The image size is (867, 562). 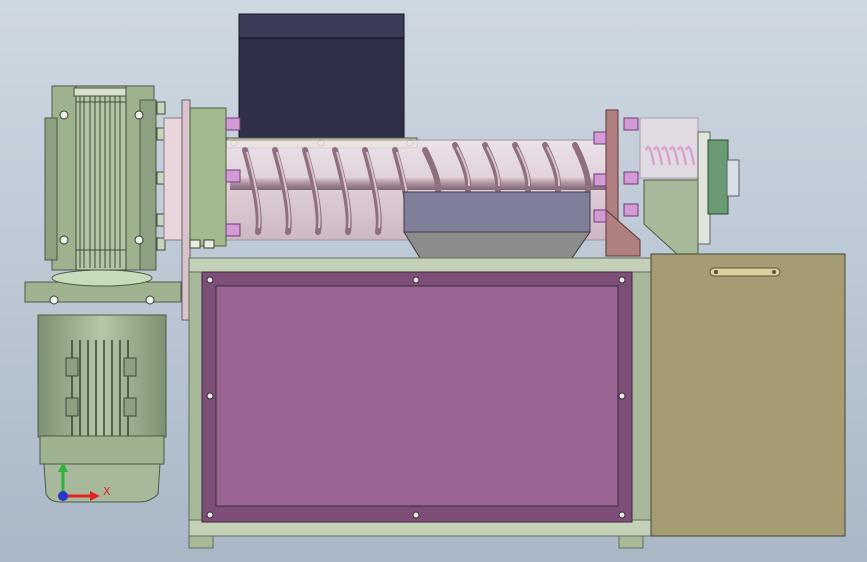 I want to click on fin-cap, so click(x=100, y=92).